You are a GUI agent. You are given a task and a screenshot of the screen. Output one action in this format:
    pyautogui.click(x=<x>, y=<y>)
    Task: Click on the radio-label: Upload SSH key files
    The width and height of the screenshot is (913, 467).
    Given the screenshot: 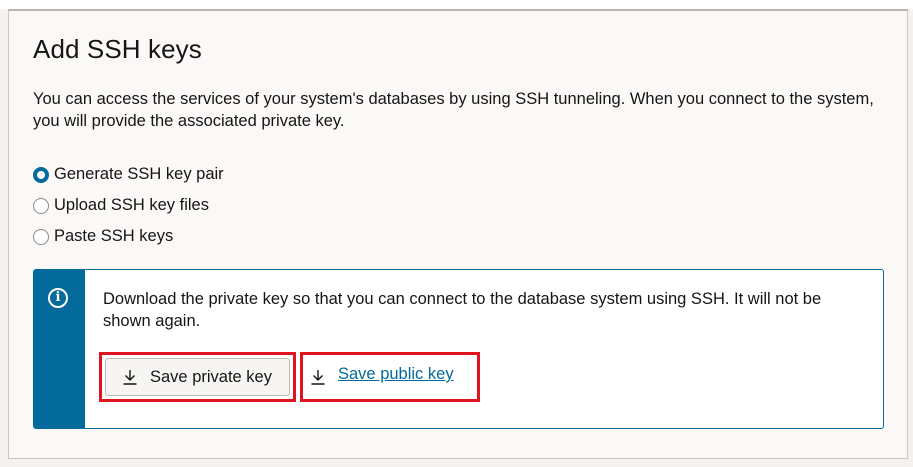 What is the action you would take?
    pyautogui.click(x=131, y=205)
    